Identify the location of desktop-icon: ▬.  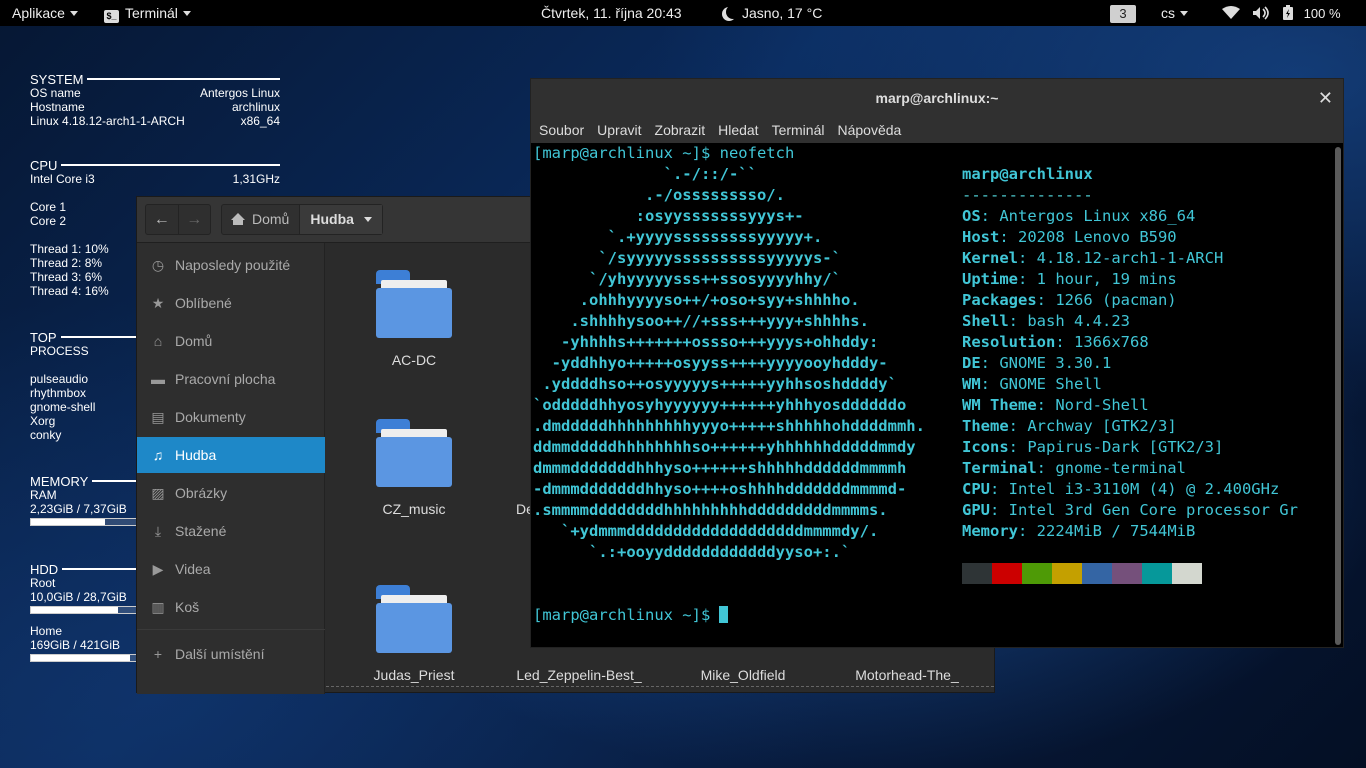
(158, 379).